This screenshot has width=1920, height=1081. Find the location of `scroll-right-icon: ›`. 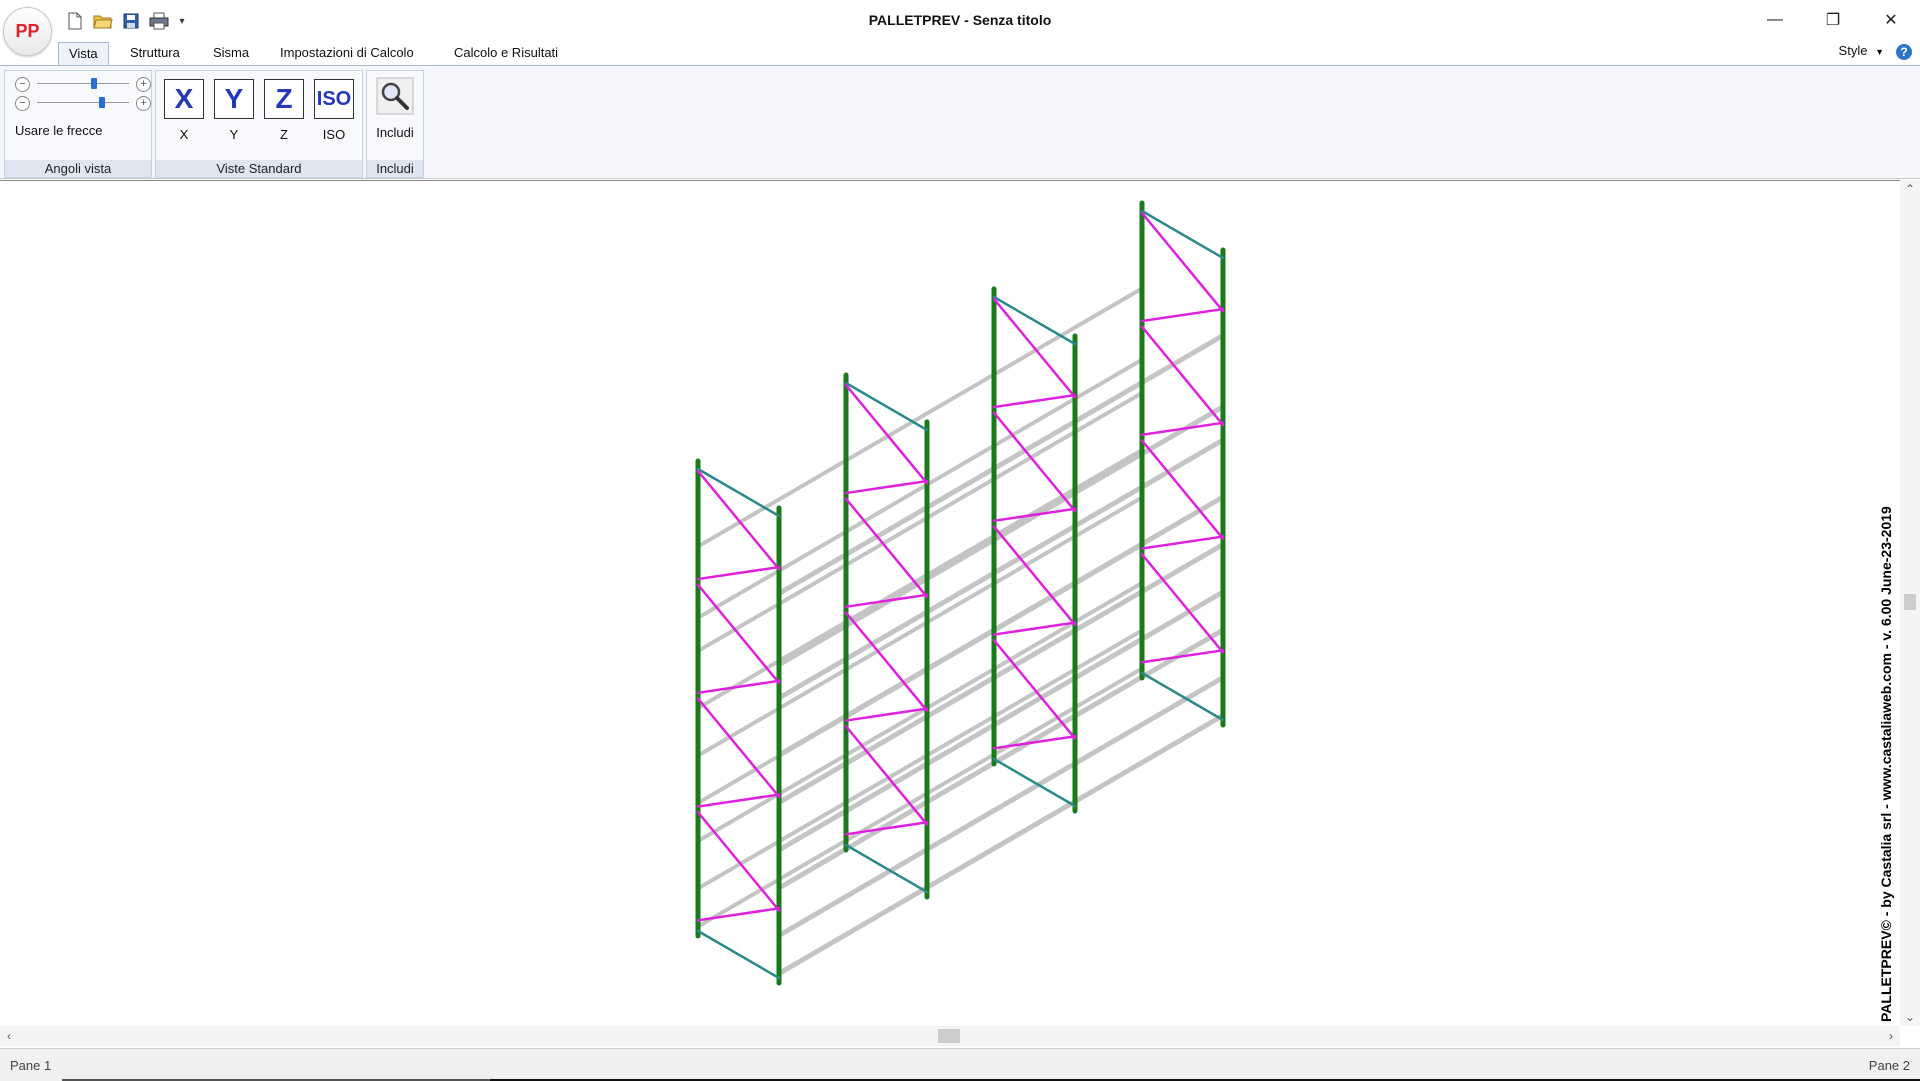

scroll-right-icon: › is located at coordinates (1891, 1036).